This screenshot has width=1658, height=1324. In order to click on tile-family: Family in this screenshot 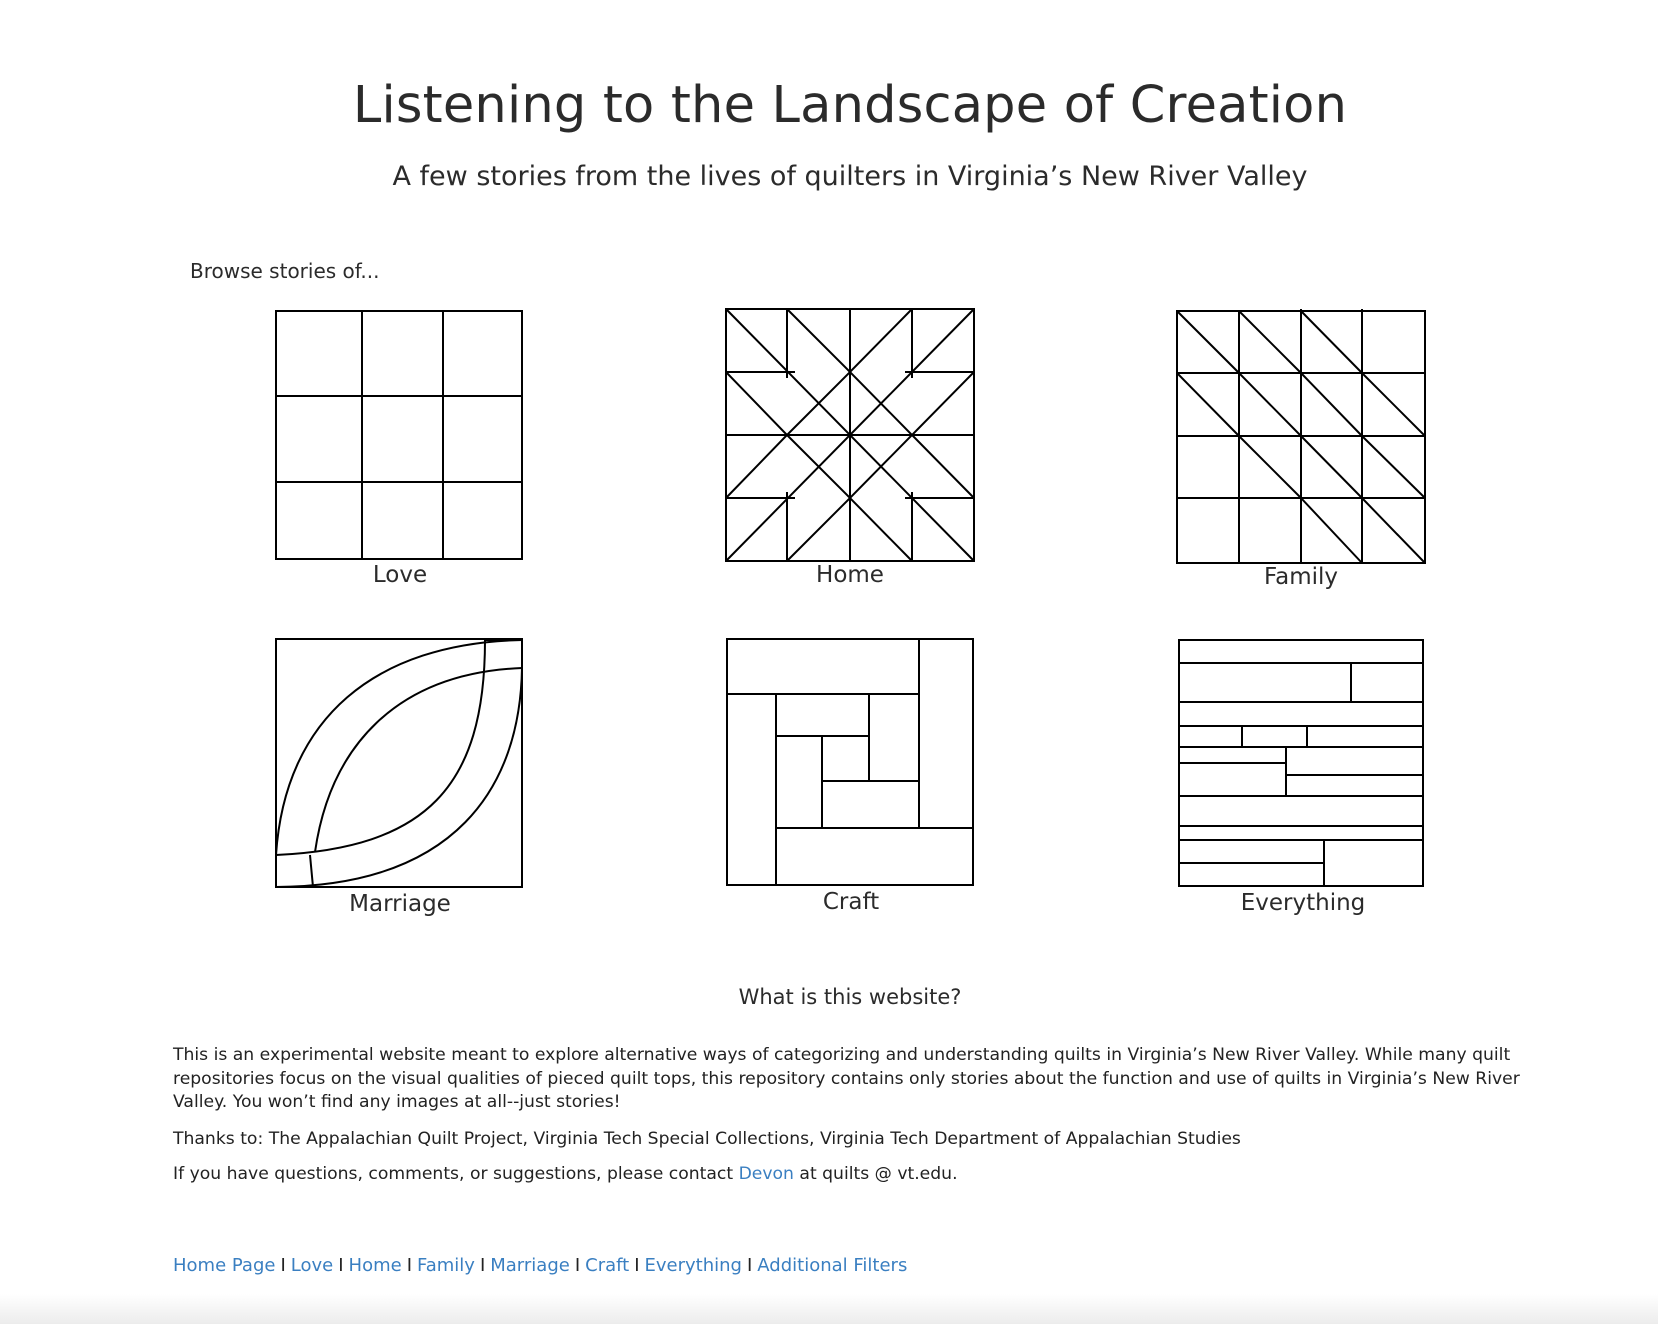, I will do `click(1301, 453)`.